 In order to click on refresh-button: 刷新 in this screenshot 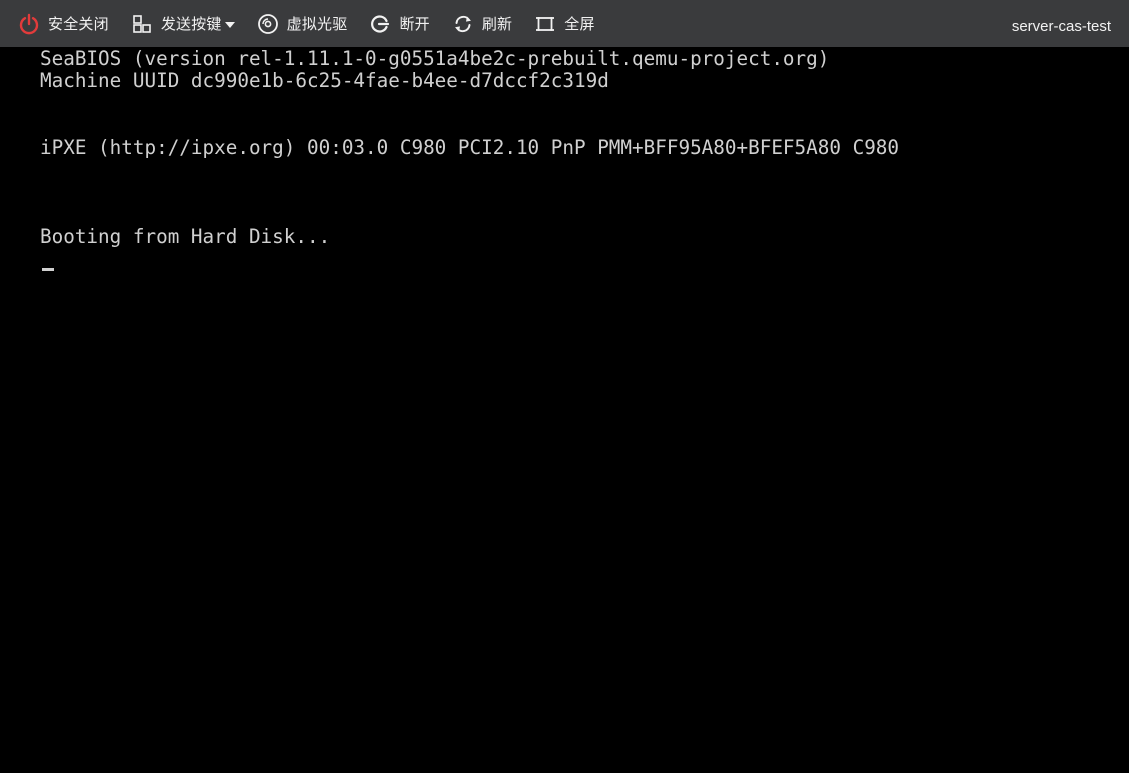, I will do `click(482, 23)`.